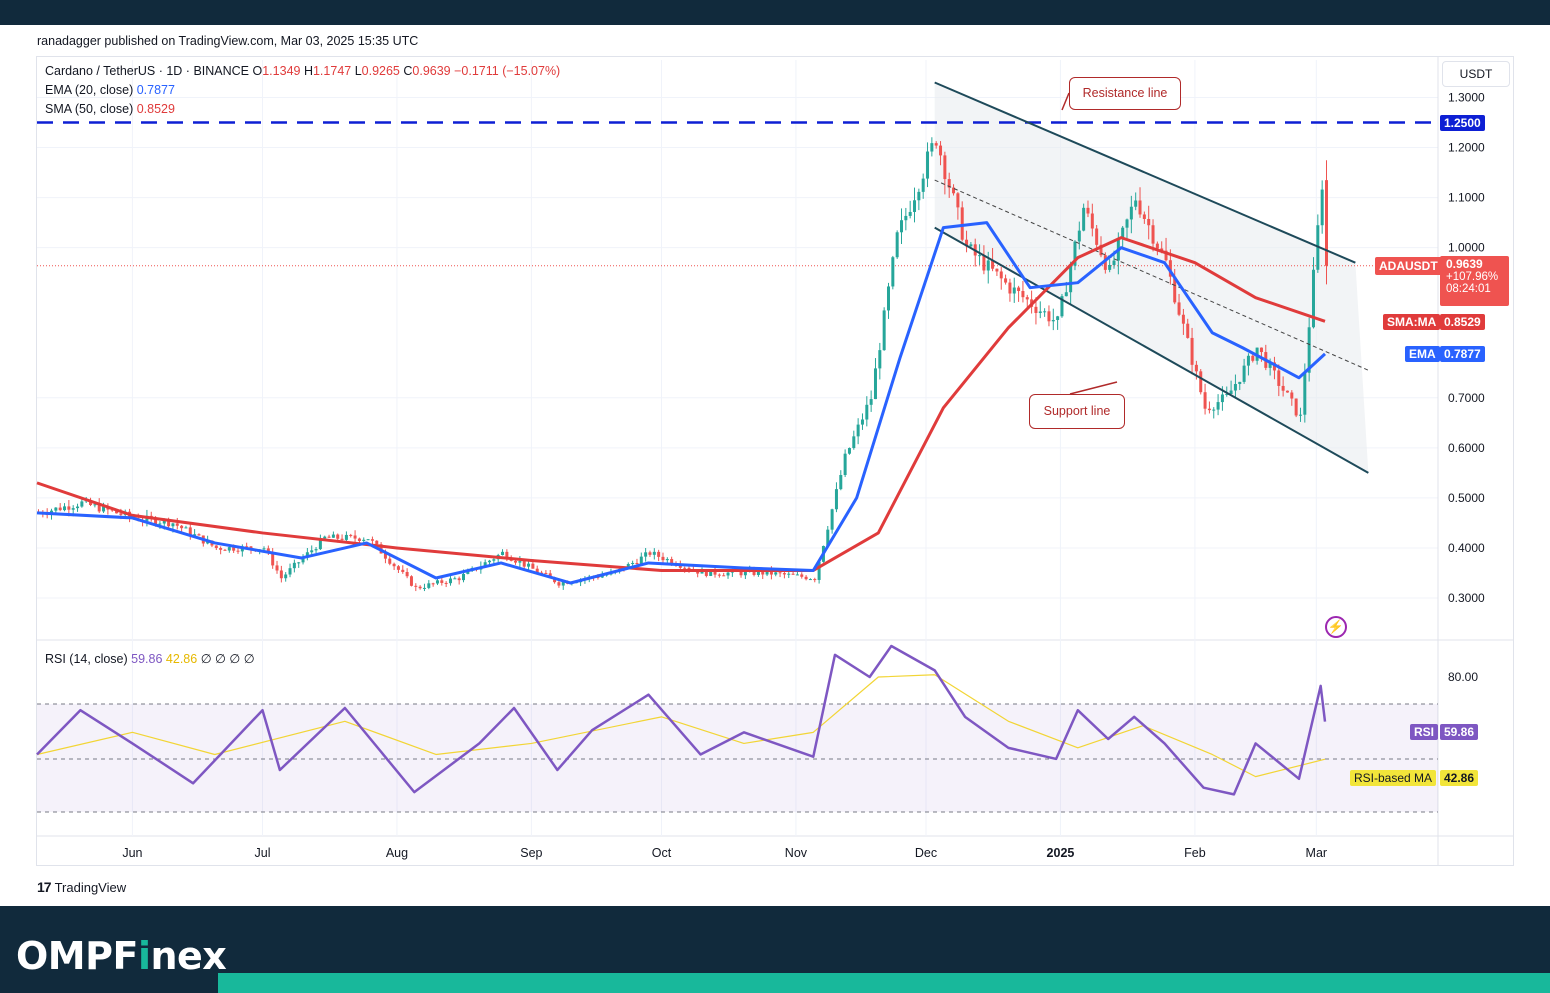 The width and height of the screenshot is (1550, 993). I want to click on x-tick-label: Sep, so click(531, 853).